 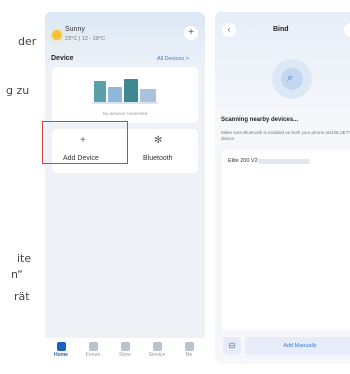 What do you see at coordinates (22, 296) in the screenshot?
I see `doc-text-fragment: rät` at bounding box center [22, 296].